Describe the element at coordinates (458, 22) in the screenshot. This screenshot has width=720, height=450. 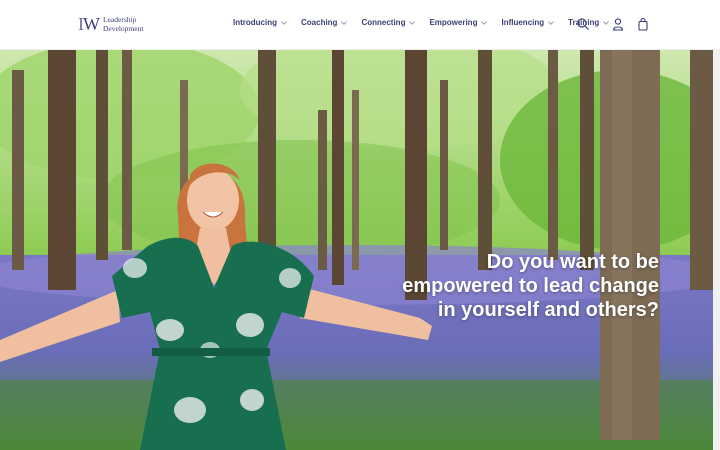
I see `nav-item-empowering: Empowering` at that location.